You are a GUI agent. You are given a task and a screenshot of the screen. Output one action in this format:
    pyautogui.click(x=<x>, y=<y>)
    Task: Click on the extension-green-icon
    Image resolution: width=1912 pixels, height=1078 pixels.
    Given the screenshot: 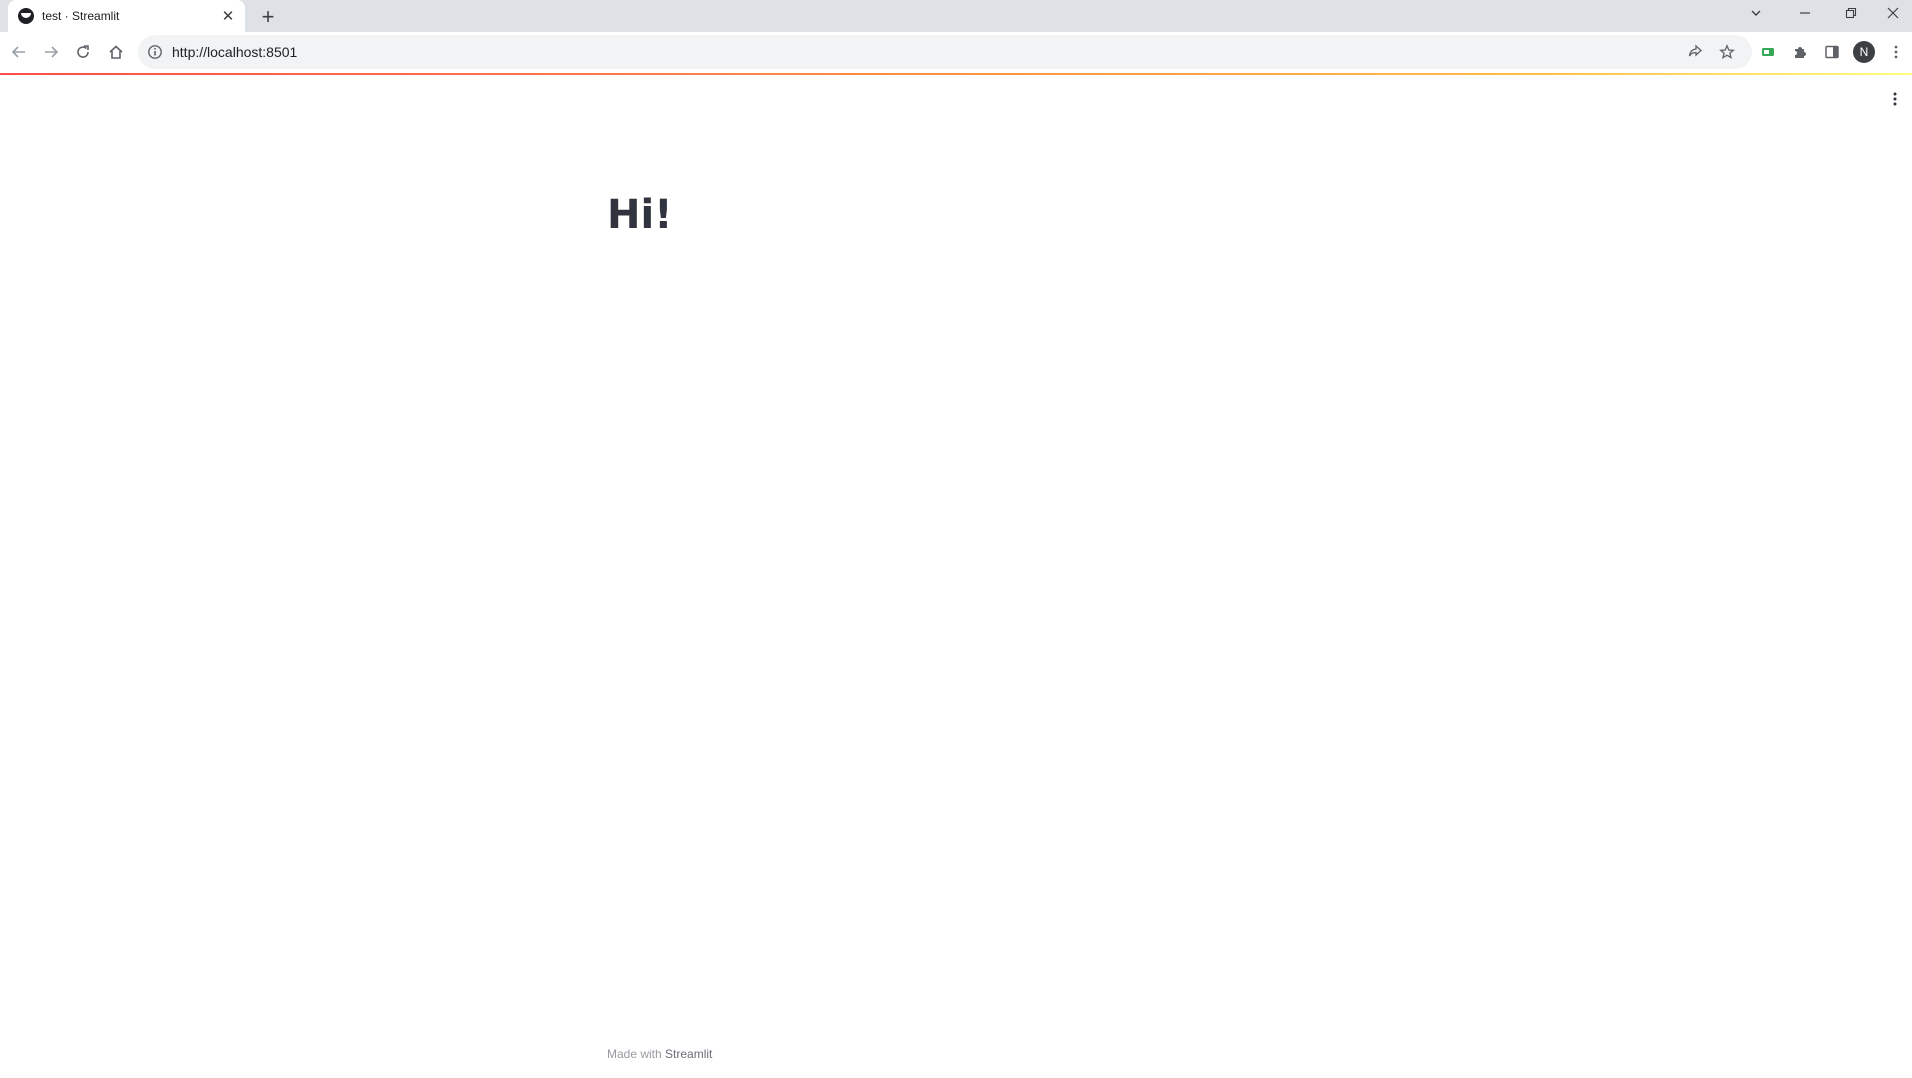 What is the action you would take?
    pyautogui.click(x=1768, y=52)
    